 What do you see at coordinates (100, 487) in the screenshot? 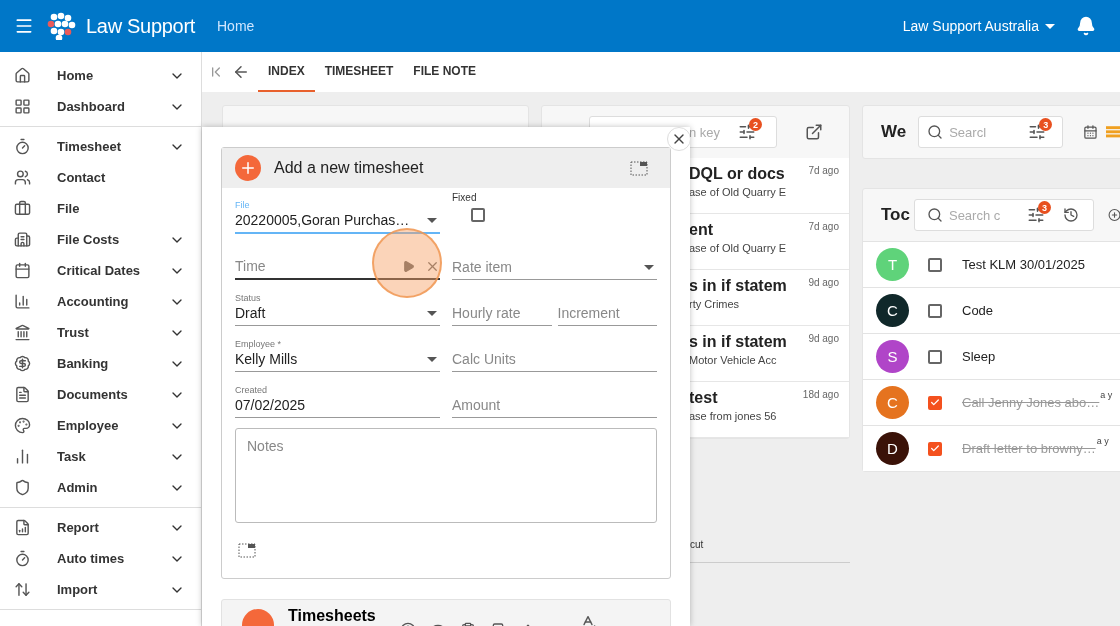
I see `sidebar-item: Admin` at bounding box center [100, 487].